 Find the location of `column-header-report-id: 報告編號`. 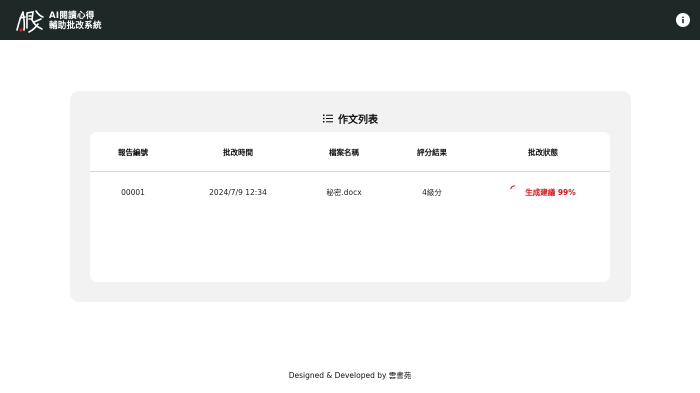

column-header-report-id: 報告編號 is located at coordinates (133, 152).